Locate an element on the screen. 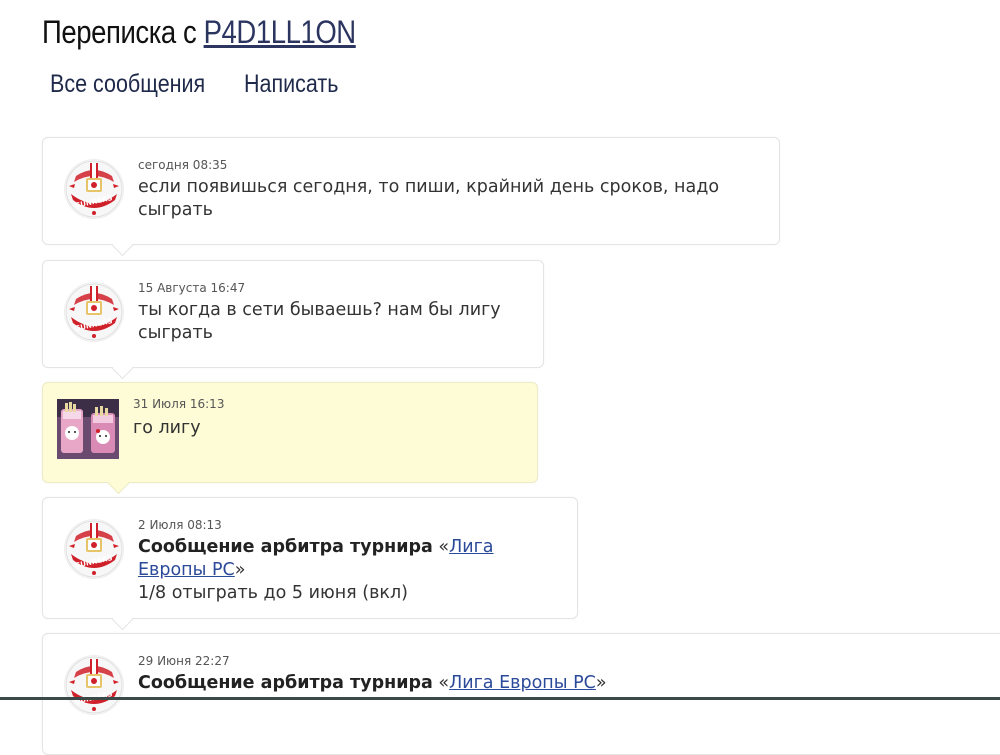 The width and height of the screenshot is (1000, 755). username-link: P4D1LL1ON is located at coordinates (280, 32).